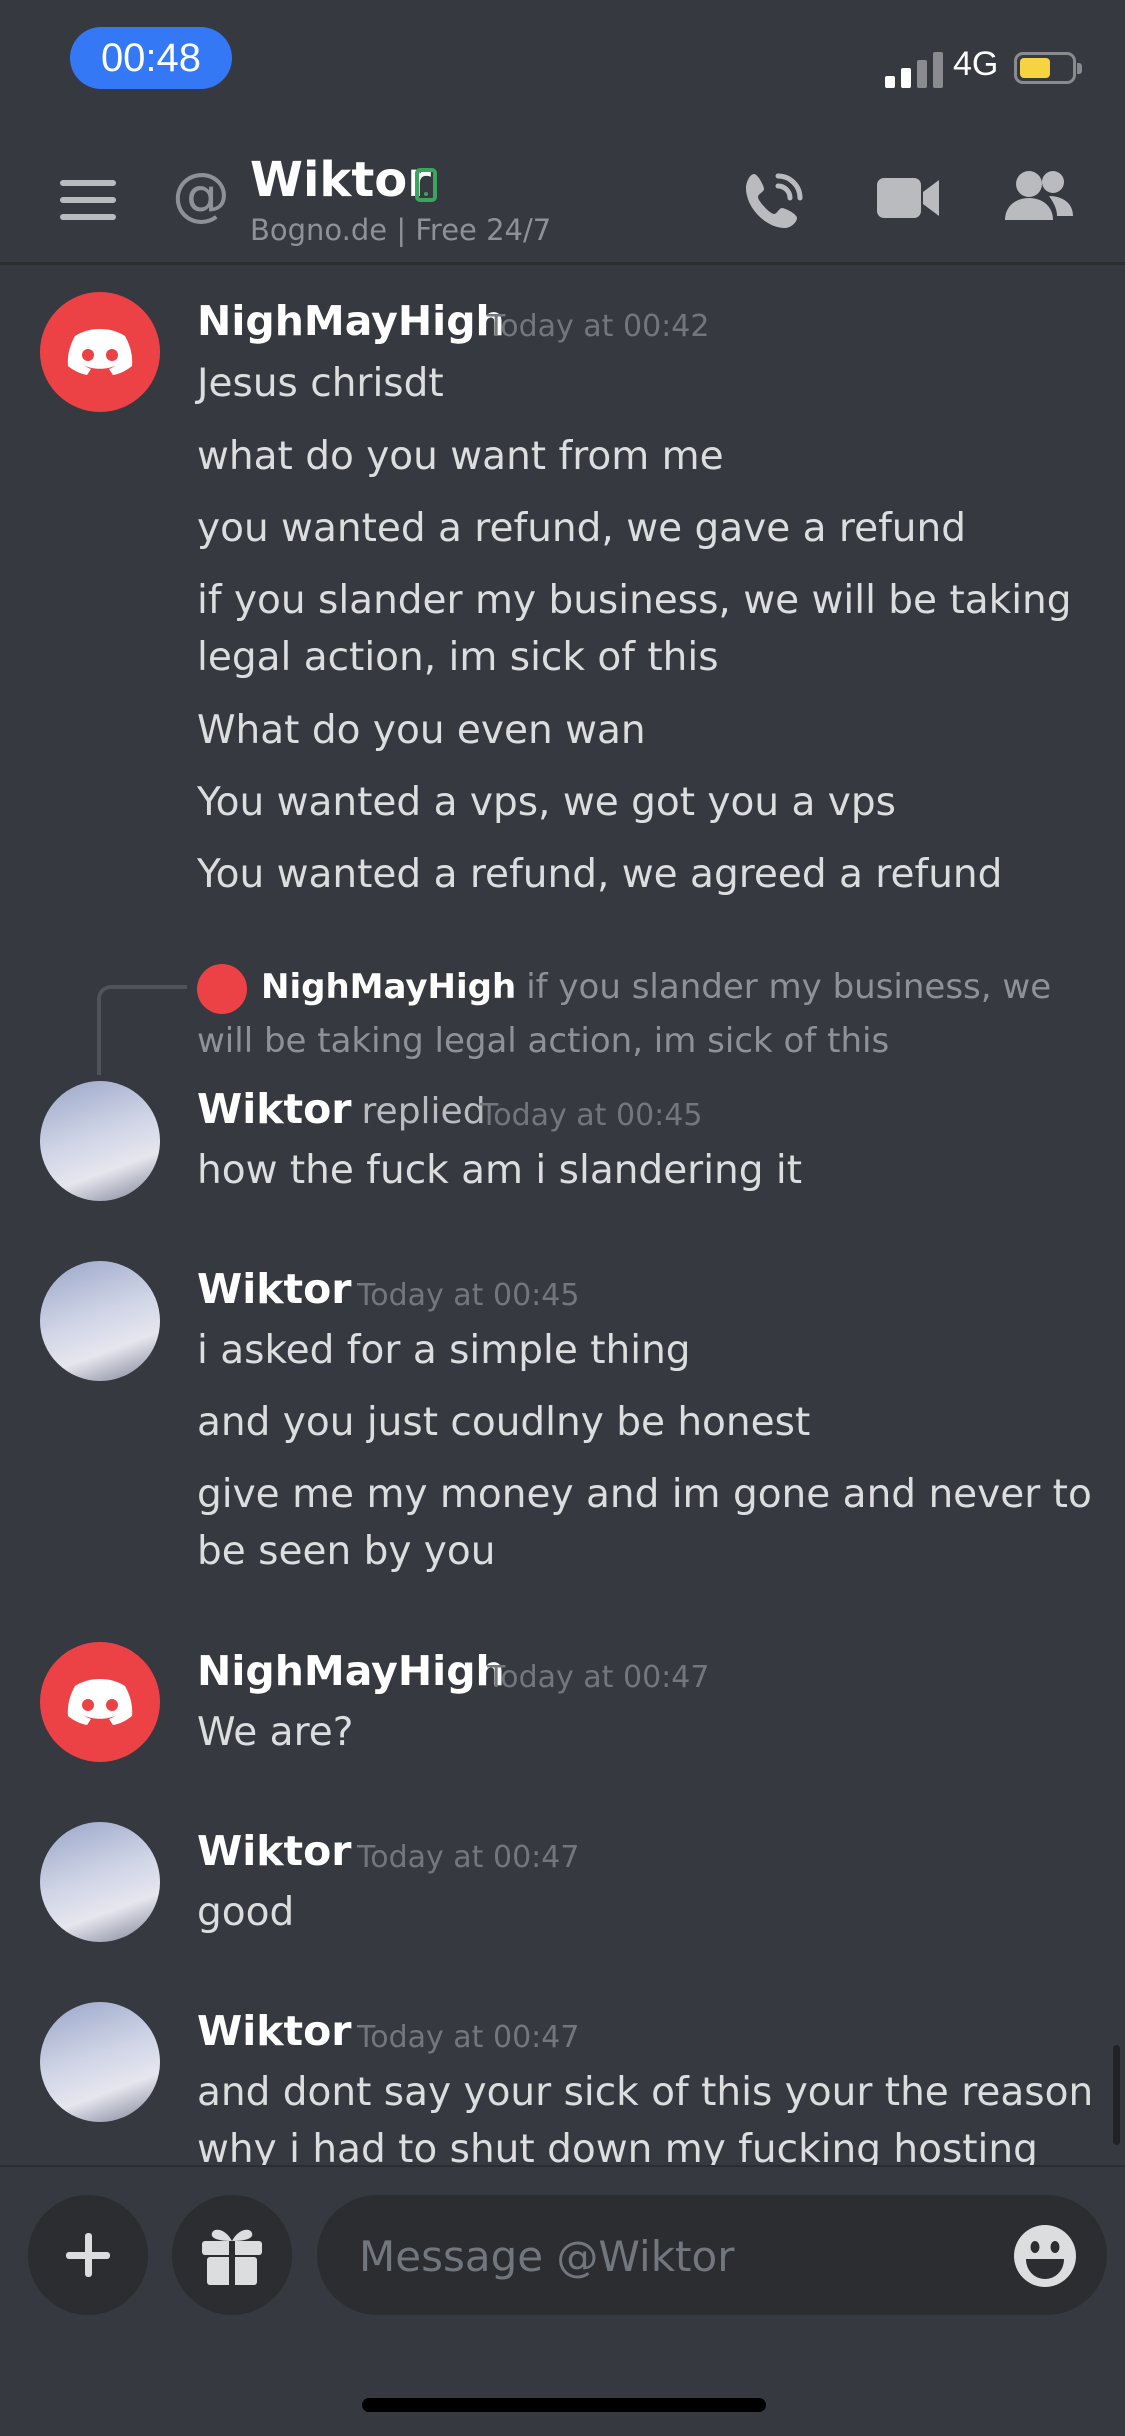  Describe the element at coordinates (389, 987) in the screenshot. I see `reply-author: NighMayHigh` at that location.